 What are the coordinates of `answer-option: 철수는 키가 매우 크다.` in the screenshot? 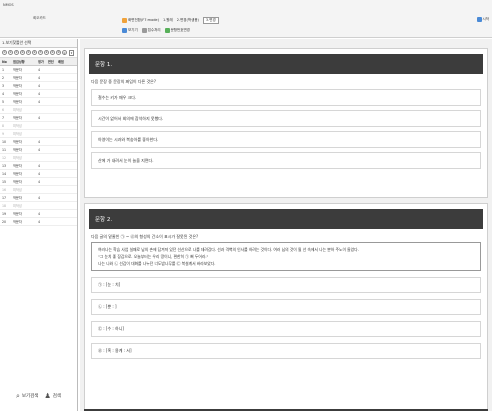 It's located at (286, 97).